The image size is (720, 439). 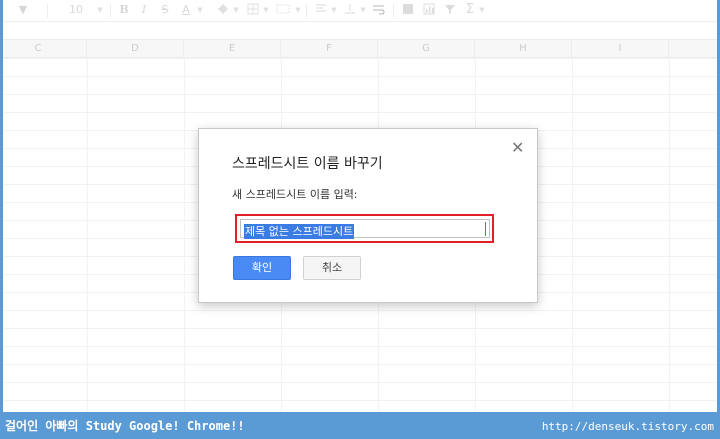 What do you see at coordinates (125, 426) in the screenshot?
I see `watermark-text: 걸어인 아빠의 Study Google! Chrome!!` at bounding box center [125, 426].